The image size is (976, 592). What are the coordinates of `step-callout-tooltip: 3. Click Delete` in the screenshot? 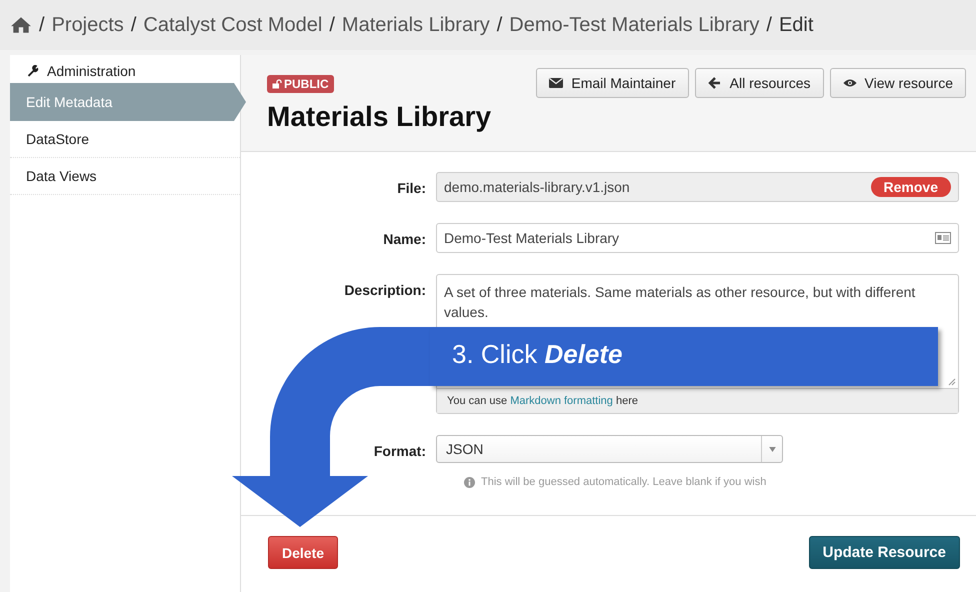 It's located at (684, 356).